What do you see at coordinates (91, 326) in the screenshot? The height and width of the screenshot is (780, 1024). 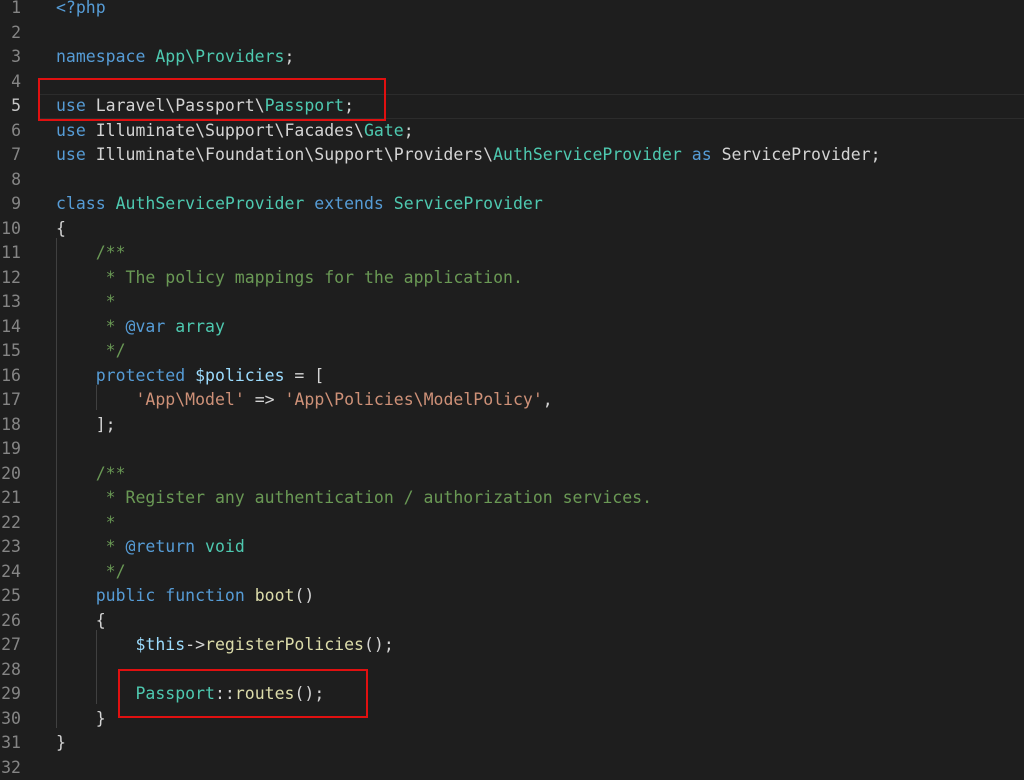 I see `code-token: *` at bounding box center [91, 326].